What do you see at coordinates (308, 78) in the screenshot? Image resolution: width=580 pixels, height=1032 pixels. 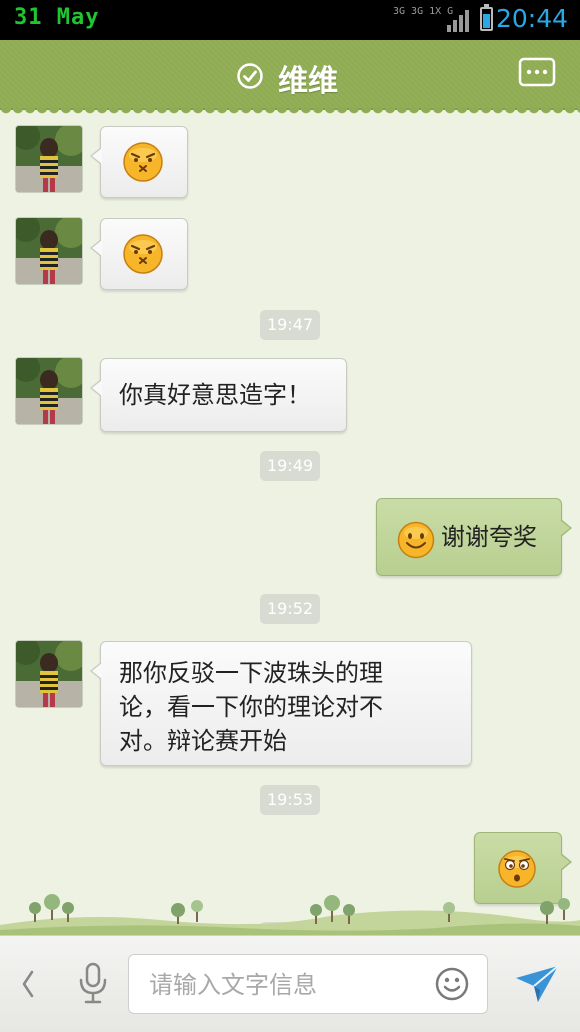 I see `contact-name: 维维` at bounding box center [308, 78].